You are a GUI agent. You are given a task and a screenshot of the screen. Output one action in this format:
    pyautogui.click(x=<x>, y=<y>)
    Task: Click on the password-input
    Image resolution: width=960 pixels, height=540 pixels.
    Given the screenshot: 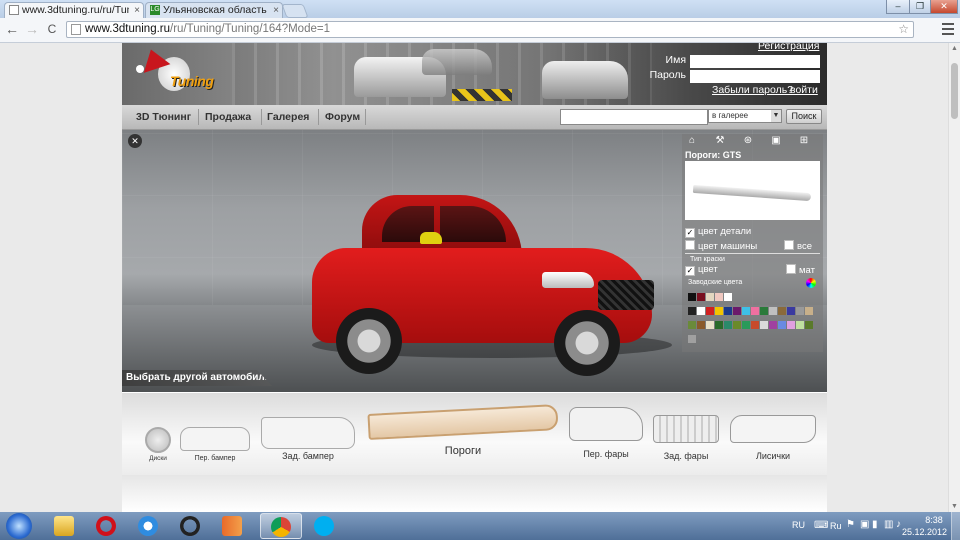 What is the action you would take?
    pyautogui.click(x=755, y=76)
    